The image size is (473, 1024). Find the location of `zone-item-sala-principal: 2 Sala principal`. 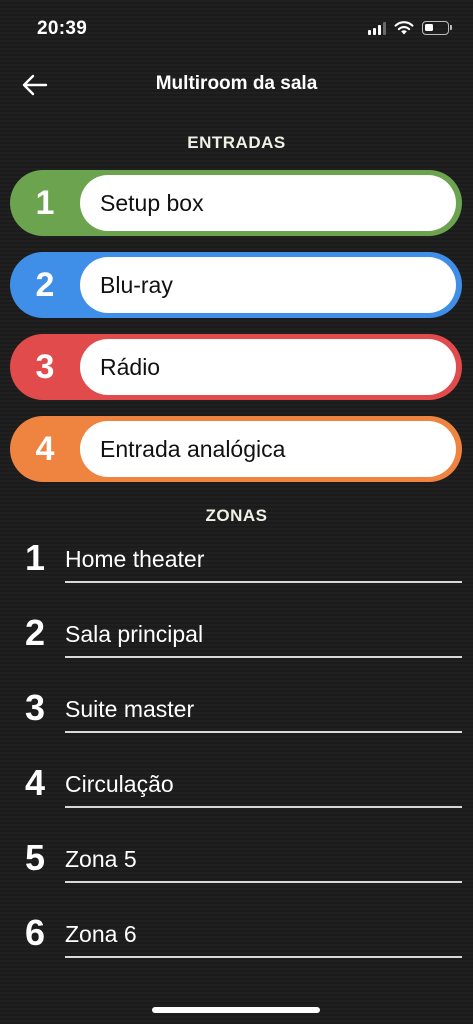

zone-item-sala-principal: 2 Sala principal is located at coordinates (236, 641).